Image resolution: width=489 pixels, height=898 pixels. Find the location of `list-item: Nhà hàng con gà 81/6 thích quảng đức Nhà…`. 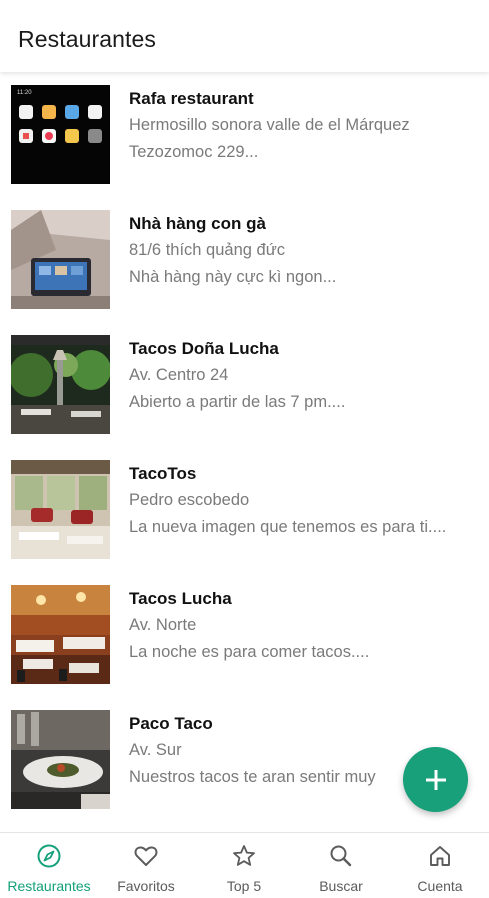

list-item: Nhà hàng con gà 81/6 thích quảng đức Nhà… is located at coordinates (244, 253).